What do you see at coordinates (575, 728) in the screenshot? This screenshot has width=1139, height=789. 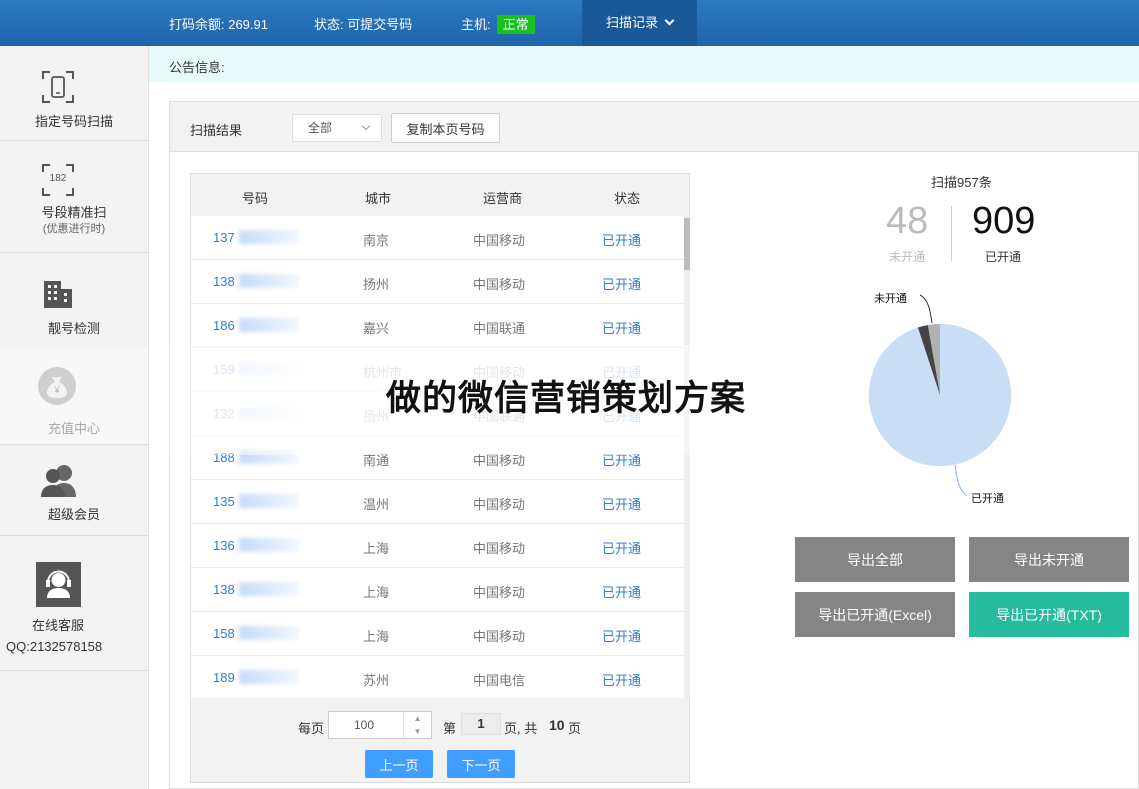 I see `total-suffix: 页` at bounding box center [575, 728].